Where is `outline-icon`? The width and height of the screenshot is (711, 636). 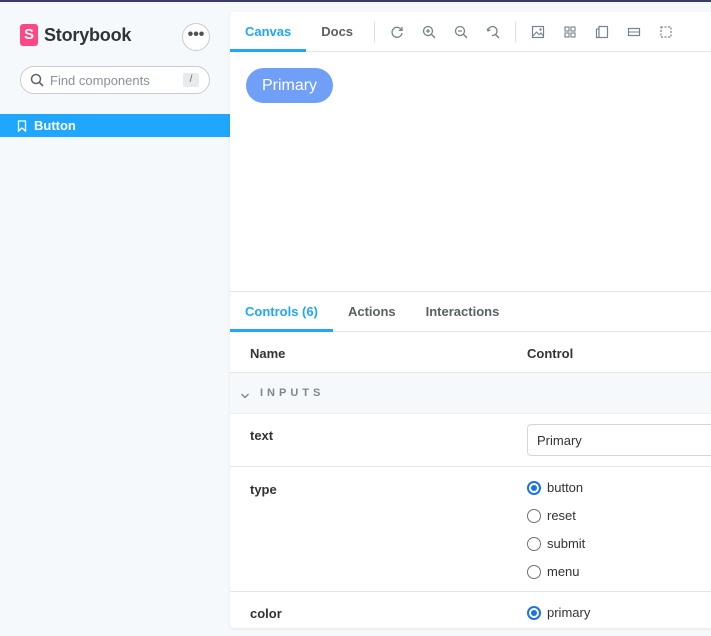 outline-icon is located at coordinates (666, 32).